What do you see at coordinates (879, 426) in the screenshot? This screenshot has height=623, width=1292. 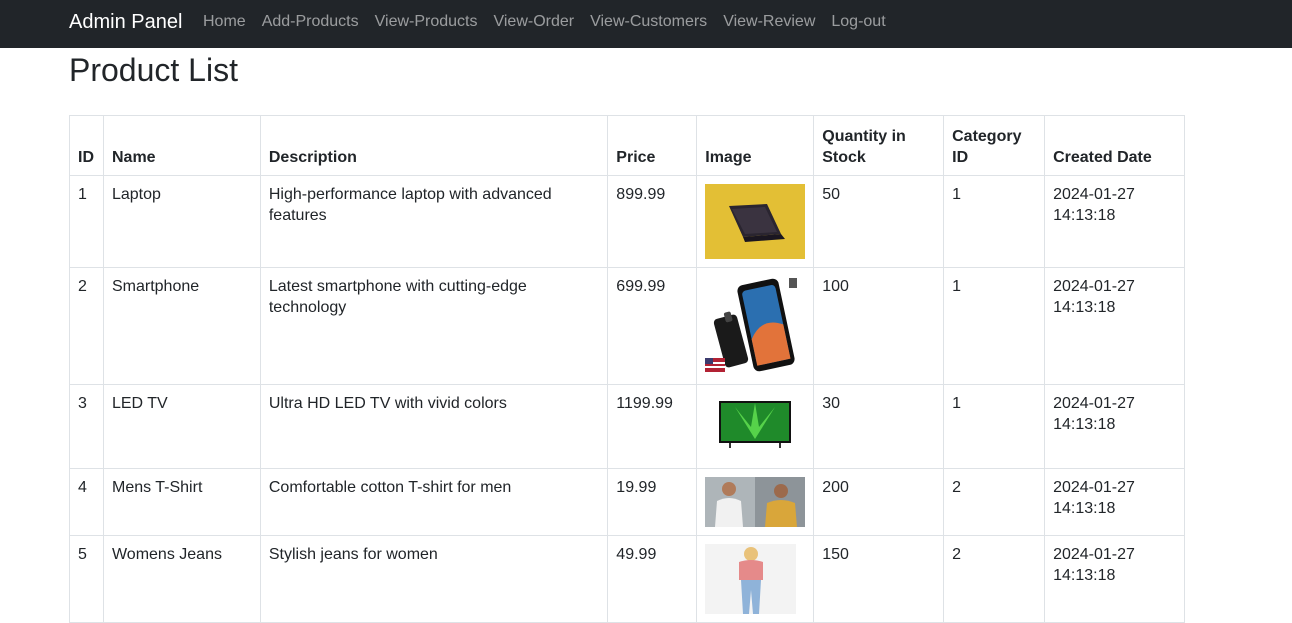 I see `cell-quantity: 30` at bounding box center [879, 426].